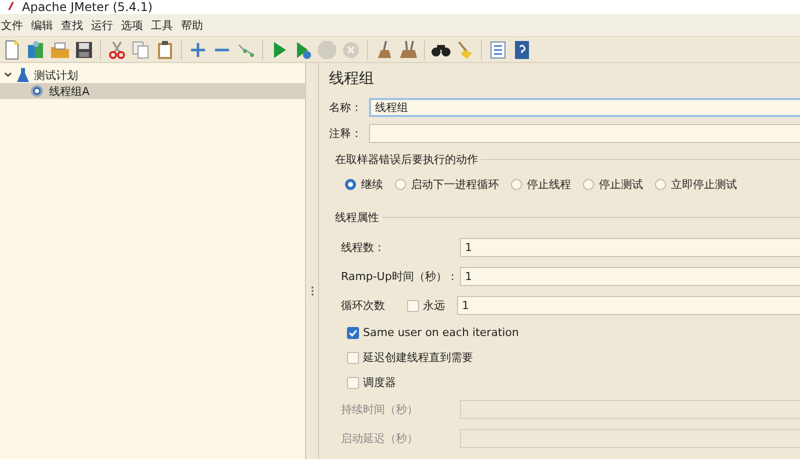 The width and height of the screenshot is (800, 459). Describe the element at coordinates (549, 184) in the screenshot. I see `radio-label: 停止线程` at that location.